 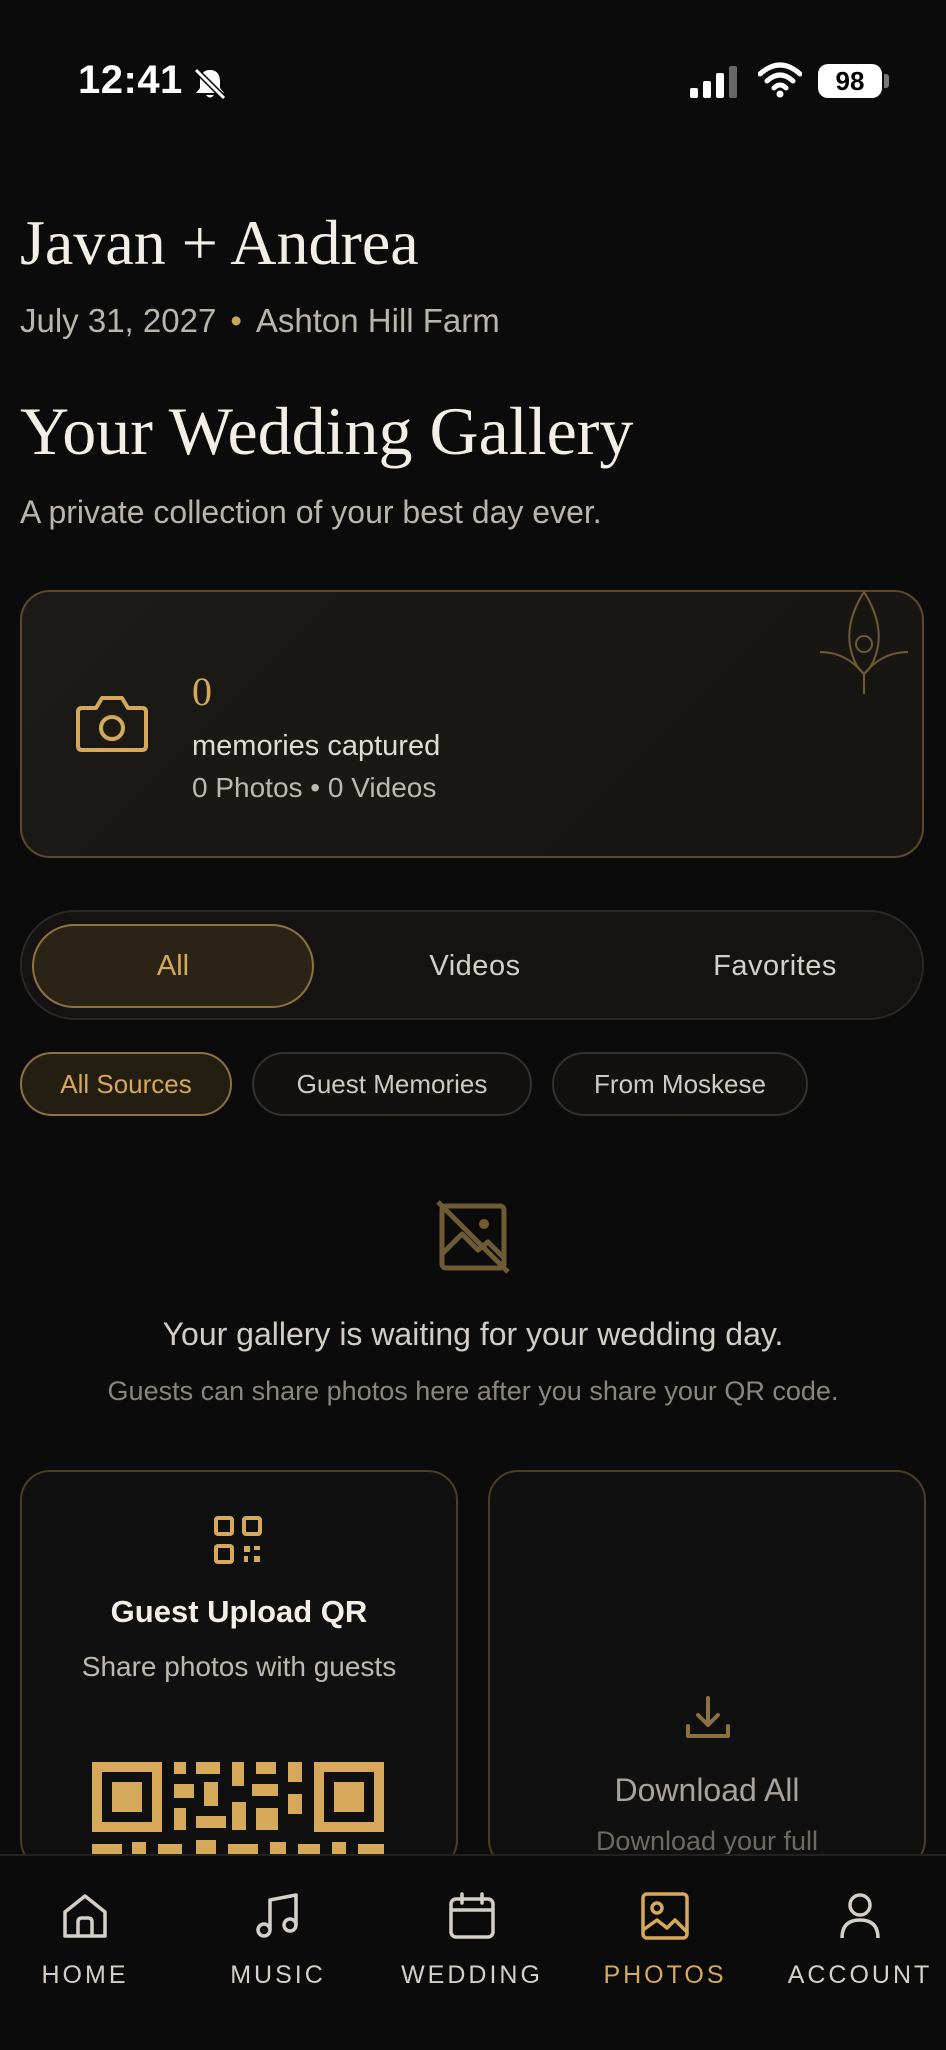 What do you see at coordinates (392, 1084) in the screenshot?
I see `chip-guest-memories: Guest Memories` at bounding box center [392, 1084].